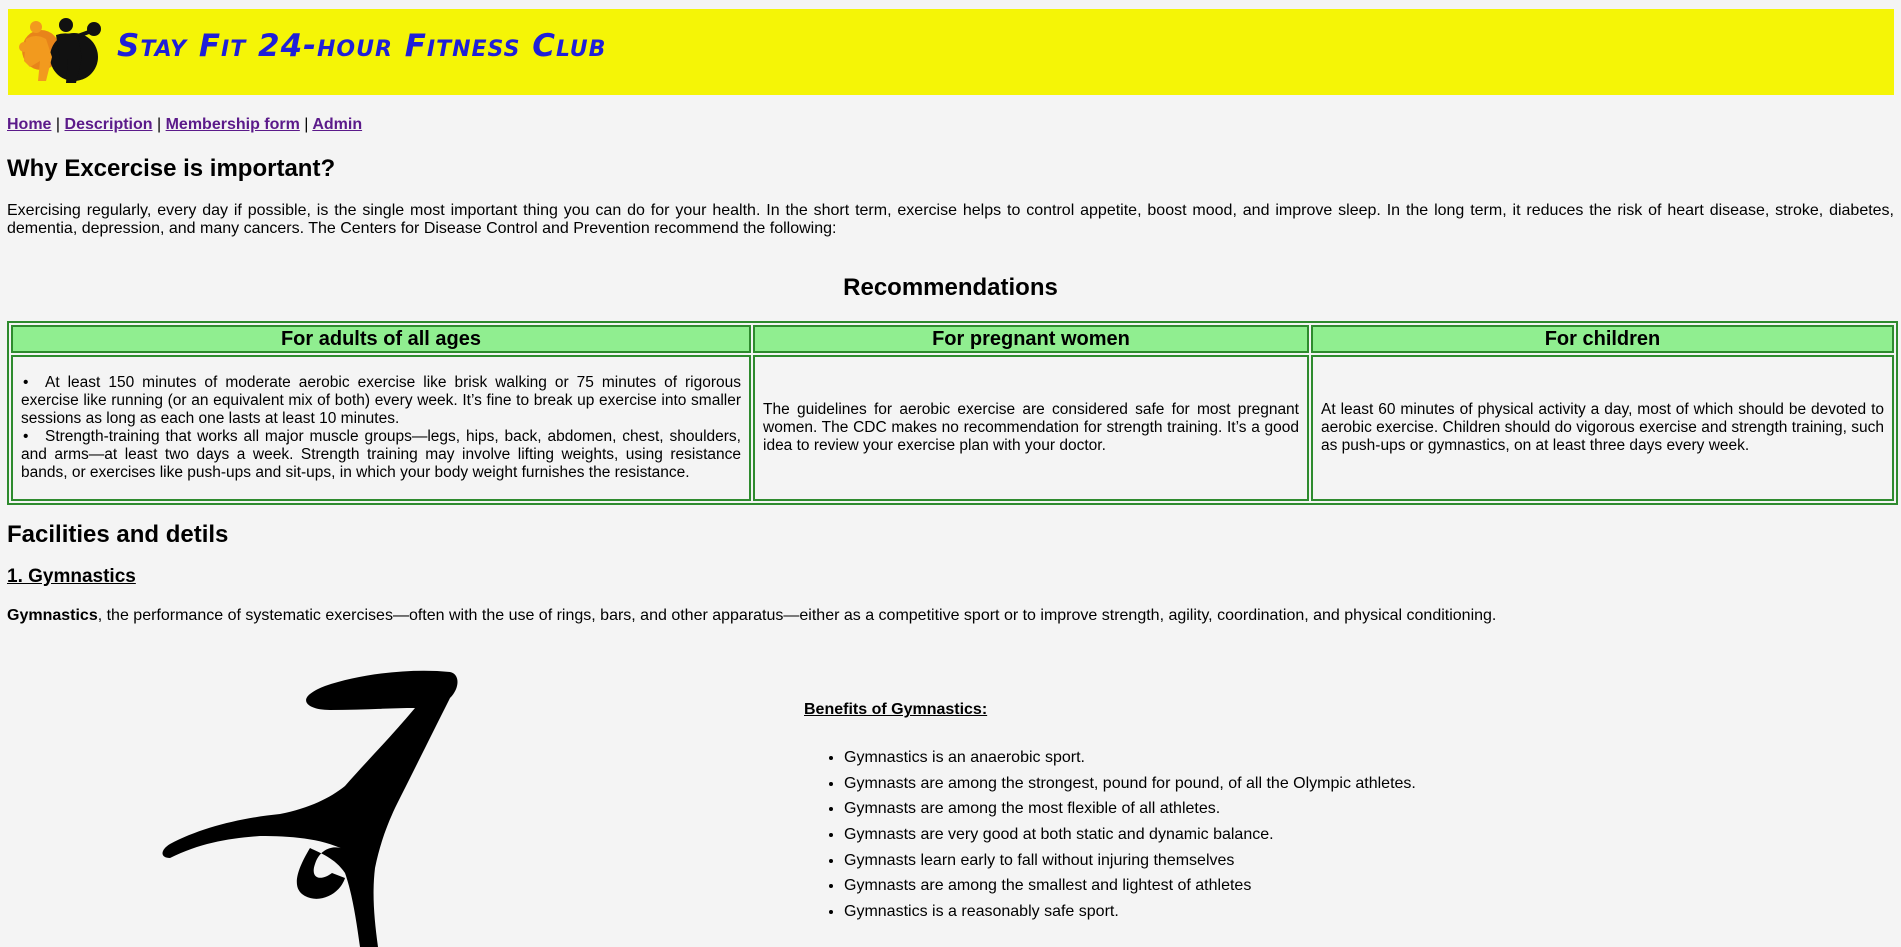  Describe the element at coordinates (233, 124) in the screenshot. I see `nav-link-membership-form: Membership form` at that location.